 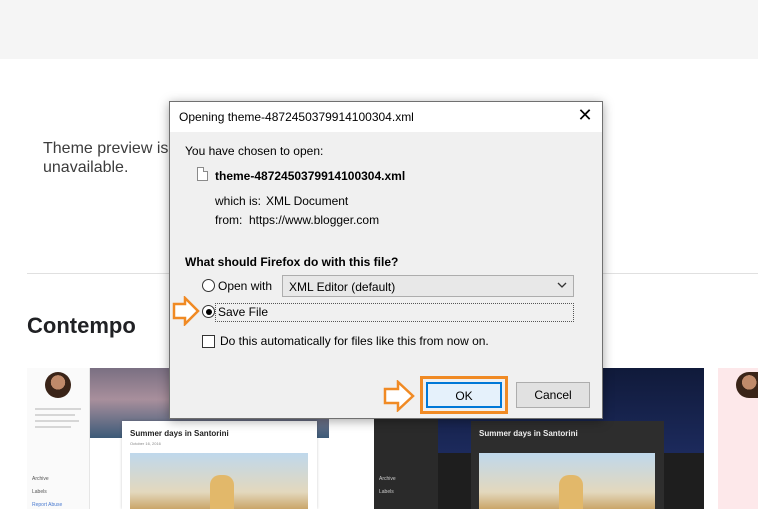 I want to click on sidebar-menu-item: Report Abuse, so click(x=47, y=505).